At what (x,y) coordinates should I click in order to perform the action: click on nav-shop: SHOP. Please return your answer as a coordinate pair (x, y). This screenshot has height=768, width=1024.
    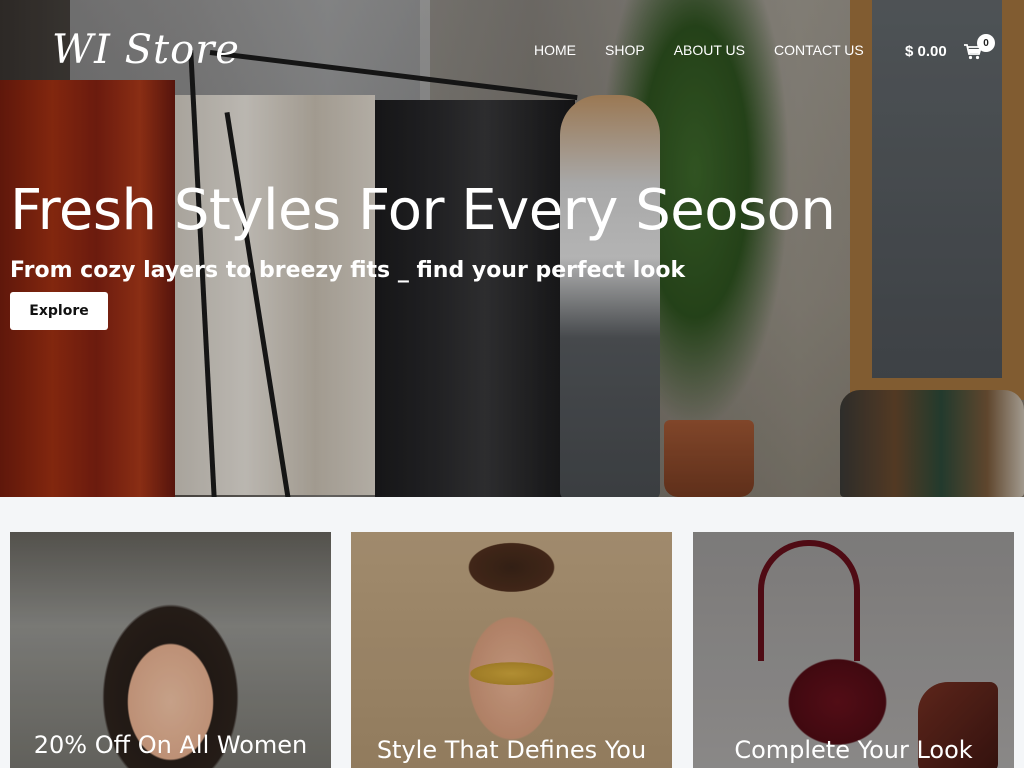
    Looking at the image, I should click on (625, 50).